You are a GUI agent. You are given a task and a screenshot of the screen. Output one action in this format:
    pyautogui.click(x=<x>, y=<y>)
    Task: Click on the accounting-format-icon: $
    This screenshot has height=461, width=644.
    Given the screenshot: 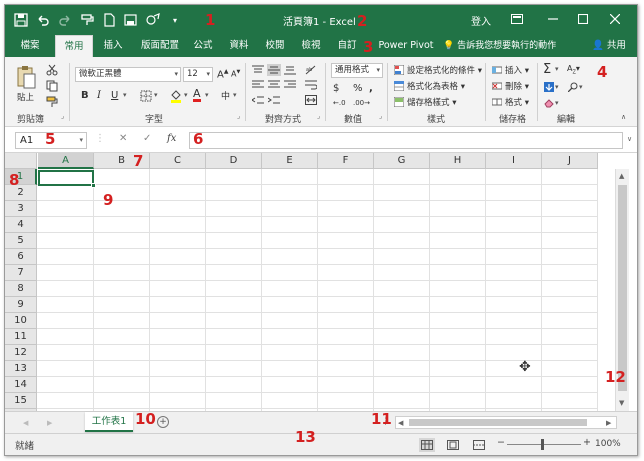 What is the action you would take?
    pyautogui.click(x=336, y=88)
    